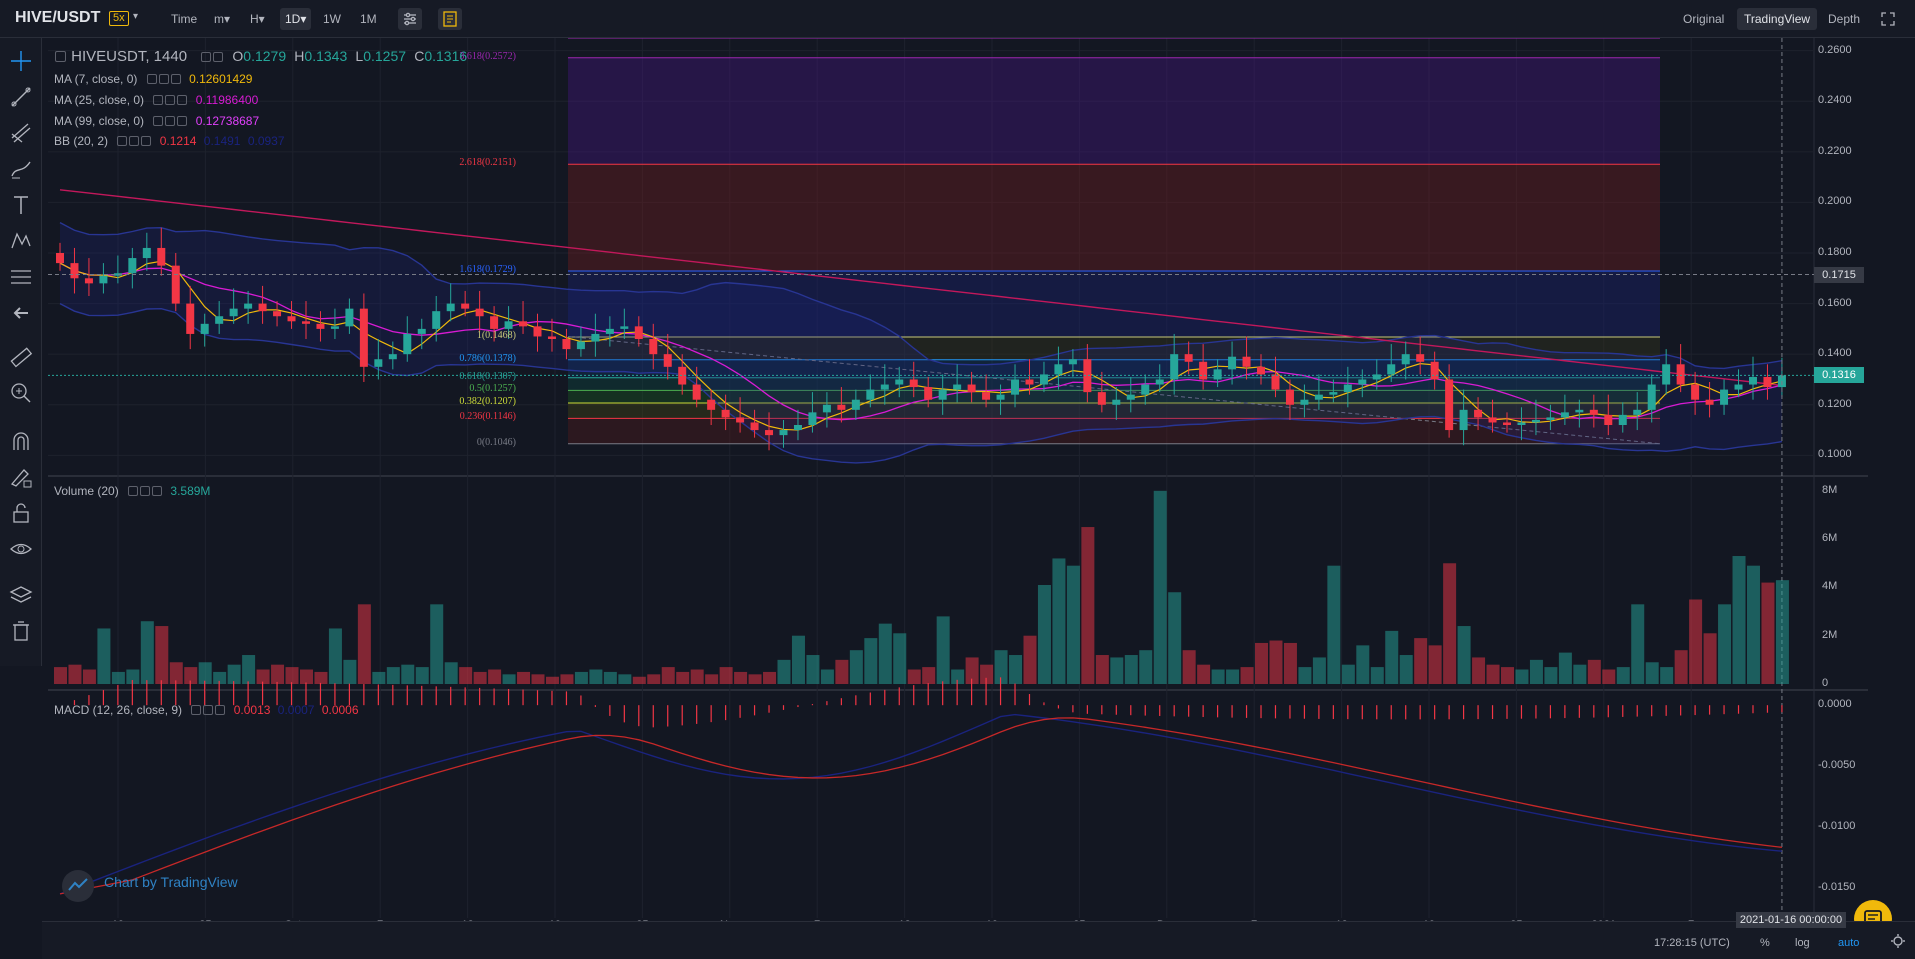 The image size is (1915, 959). Describe the element at coordinates (21, 313) in the screenshot. I see `back-arrow-icon` at that location.